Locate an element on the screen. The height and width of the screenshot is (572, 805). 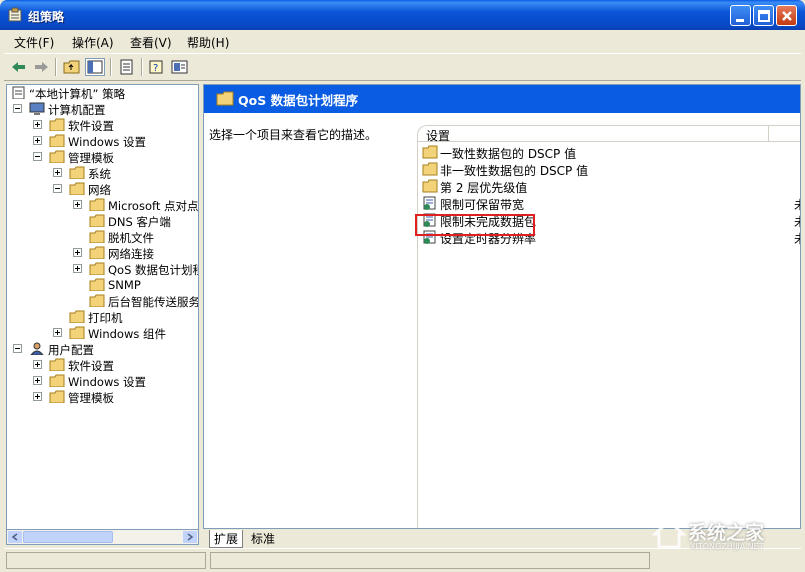
policy-setting-icon is located at coordinates (429, 203).